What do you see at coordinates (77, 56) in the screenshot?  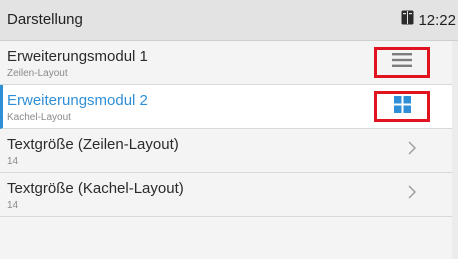 I see `list-item-label: Erweiterungsmodul 1` at bounding box center [77, 56].